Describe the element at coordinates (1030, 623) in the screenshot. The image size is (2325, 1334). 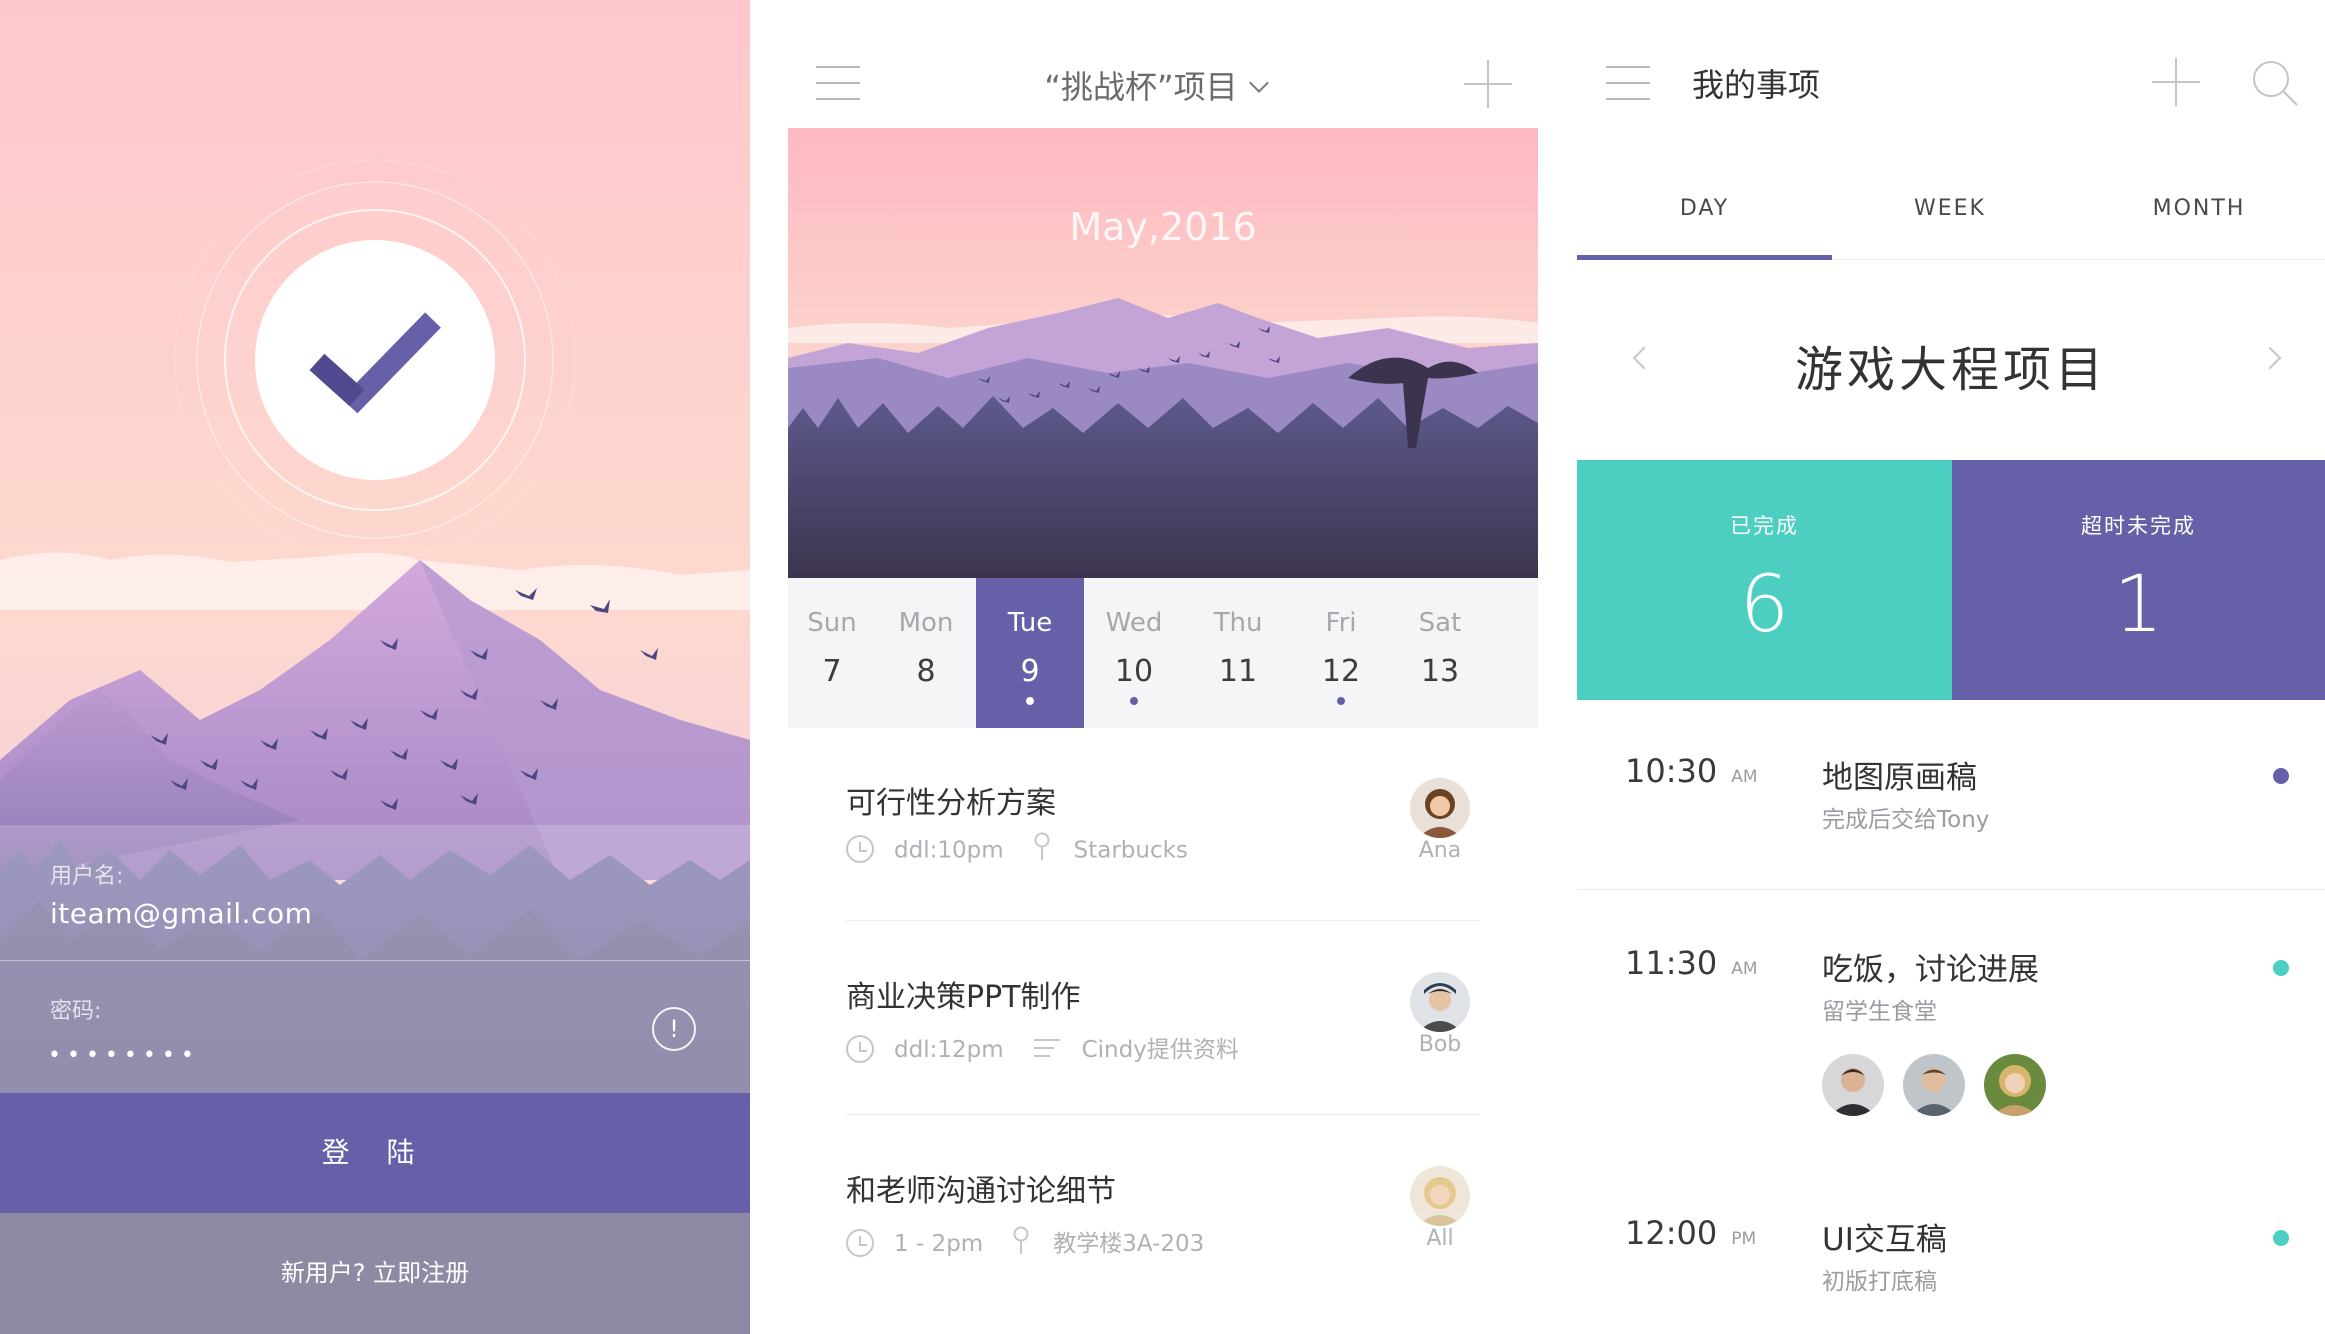
I see `day-name: Tue` at that location.